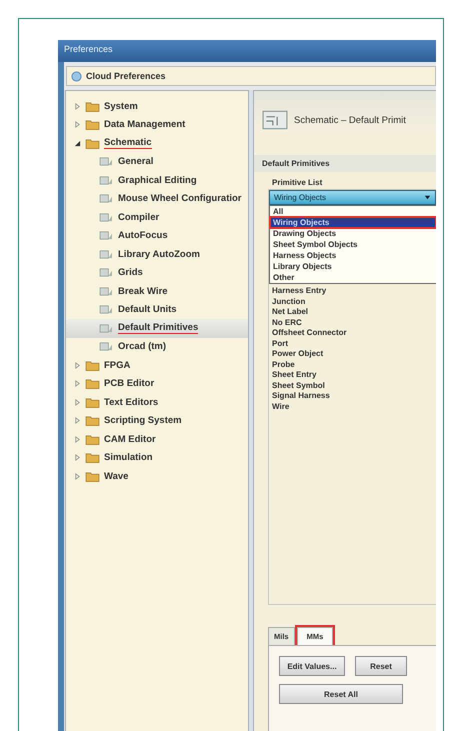 The image size is (464, 731). What do you see at coordinates (354, 301) in the screenshot?
I see `primitive-list-item: Junction` at bounding box center [354, 301].